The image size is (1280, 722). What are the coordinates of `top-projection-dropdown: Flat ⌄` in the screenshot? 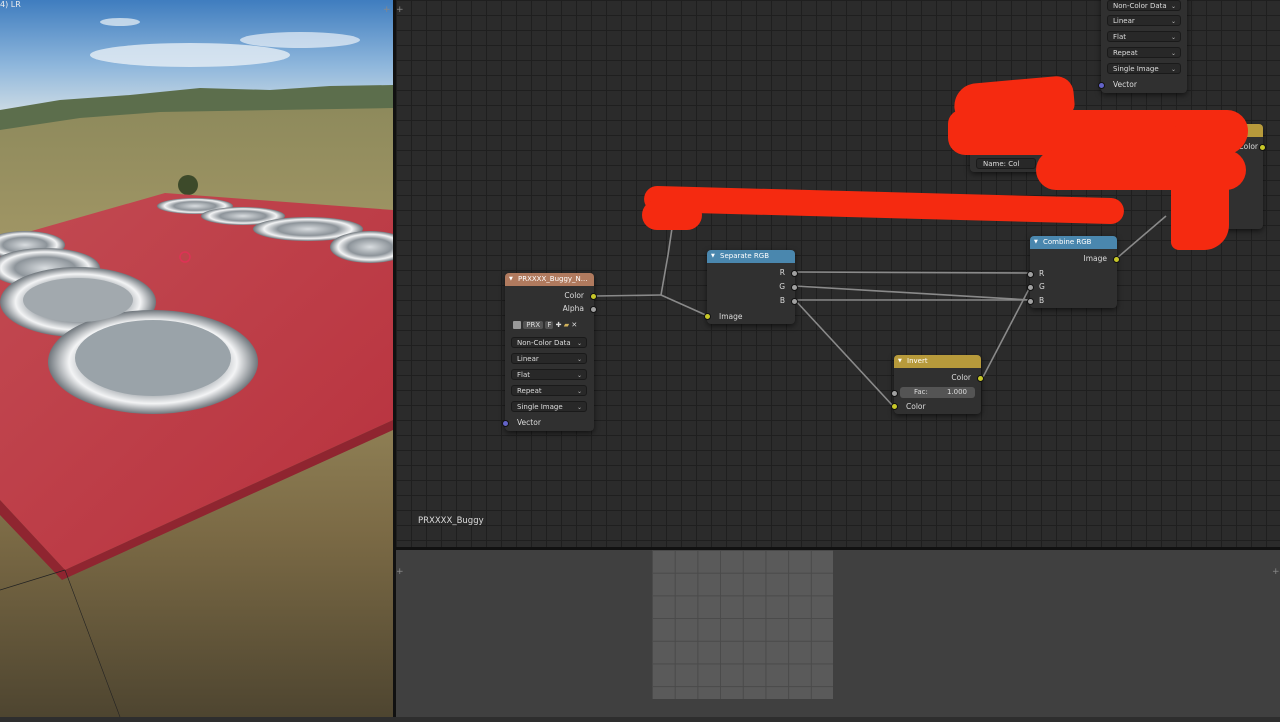 It's located at (1144, 36).